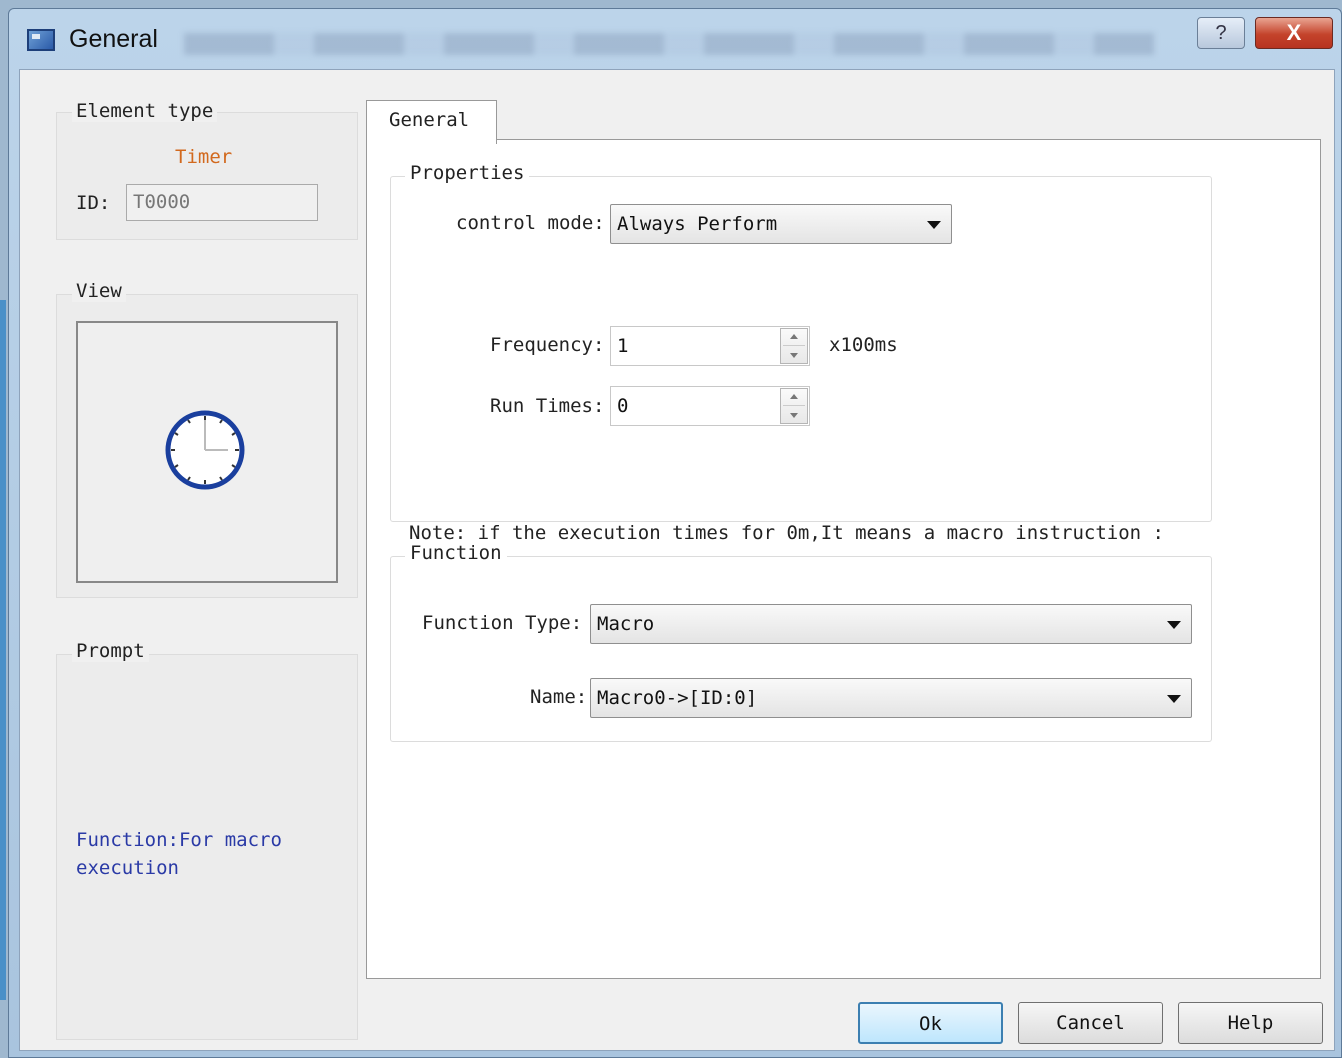  What do you see at coordinates (222, 202) in the screenshot?
I see `id-field: T0000` at bounding box center [222, 202].